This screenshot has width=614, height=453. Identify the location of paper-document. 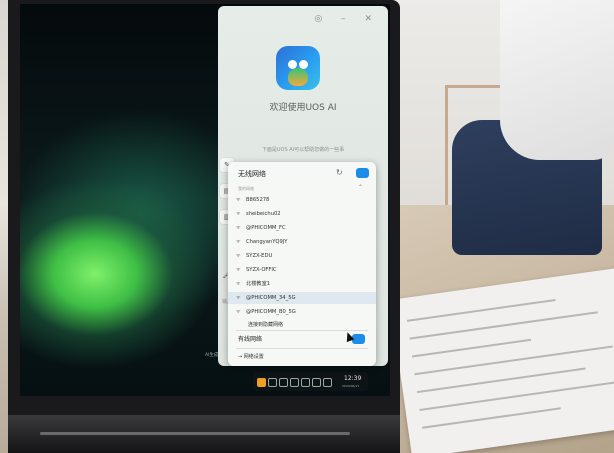
(502, 360).